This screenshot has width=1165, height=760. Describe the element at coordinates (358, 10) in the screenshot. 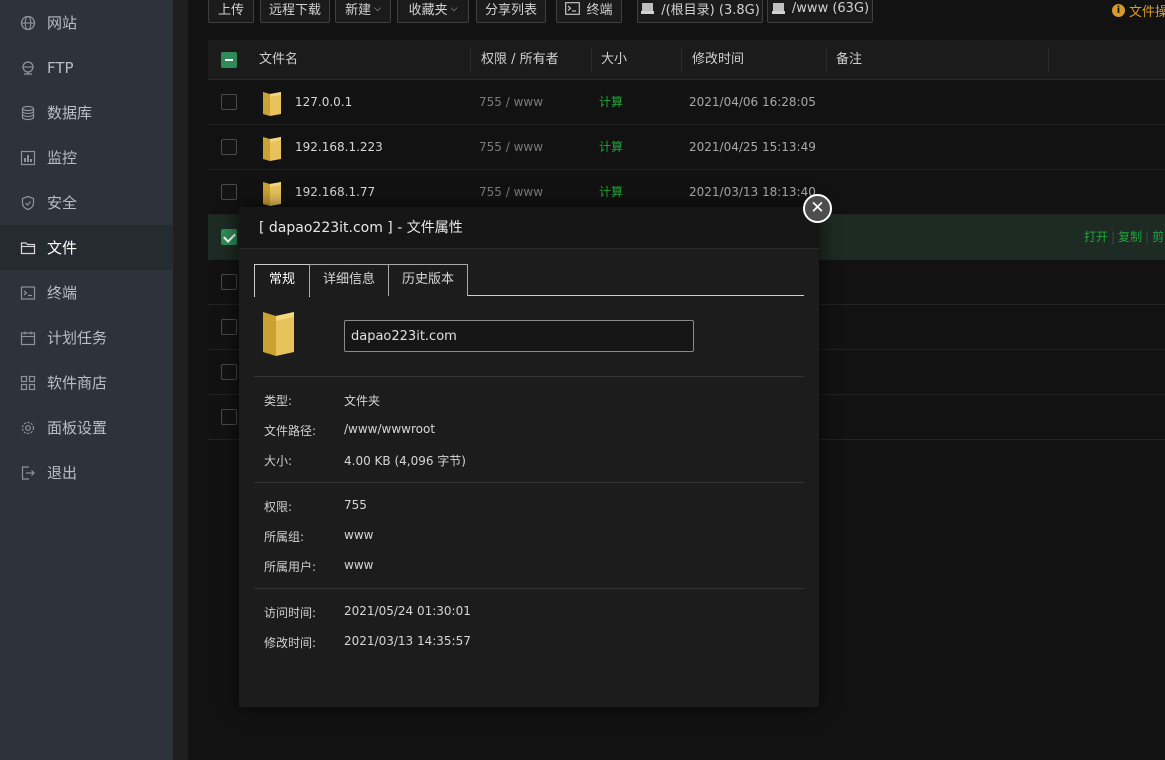

I see `new-label: 新建` at that location.